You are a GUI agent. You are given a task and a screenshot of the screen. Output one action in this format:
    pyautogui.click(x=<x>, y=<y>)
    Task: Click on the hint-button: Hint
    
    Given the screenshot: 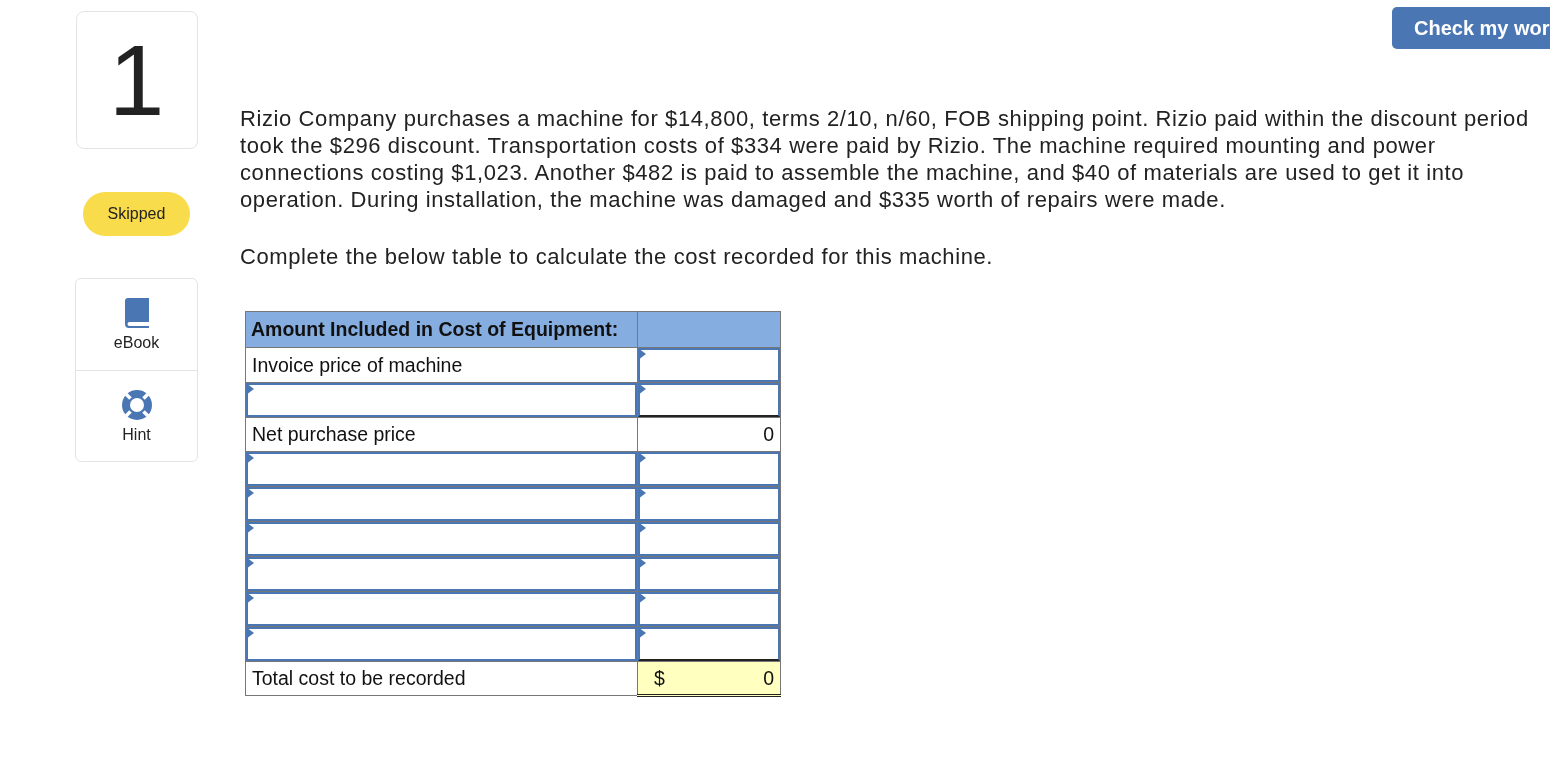 What is the action you would take?
    pyautogui.click(x=136, y=415)
    